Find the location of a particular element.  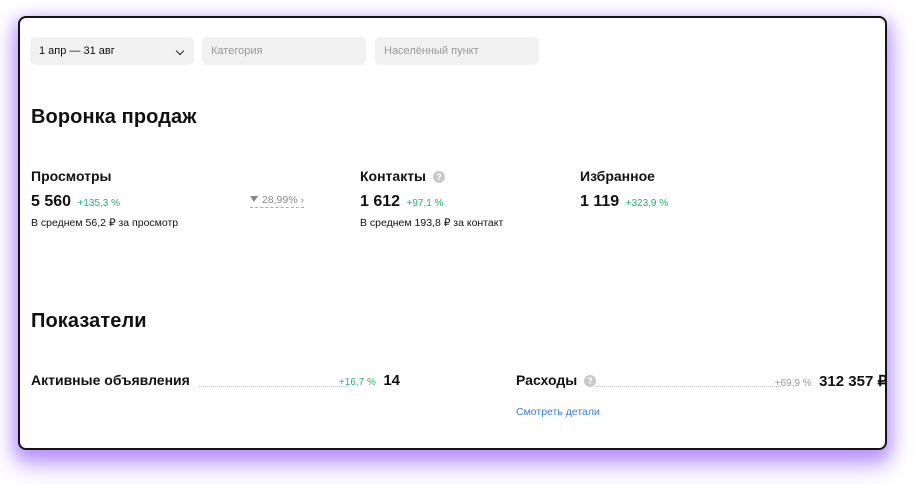

date-range-value: 1 апр — 31 авг is located at coordinates (77, 51).